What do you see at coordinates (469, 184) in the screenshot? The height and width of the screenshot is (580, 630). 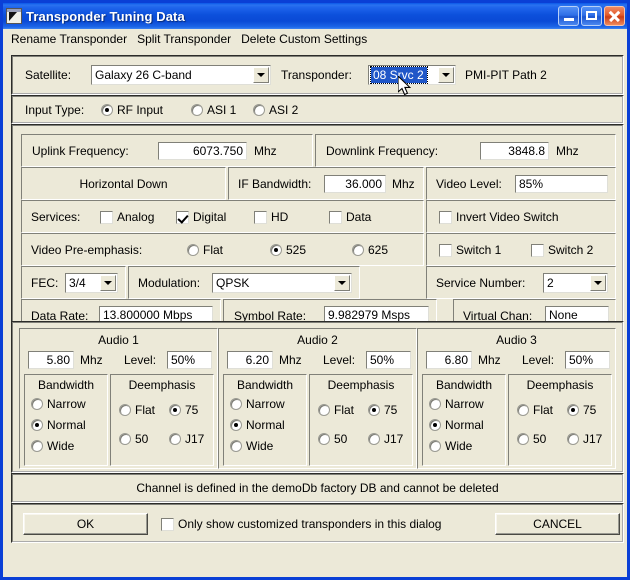 I see `video-level-label: Video Level:` at bounding box center [469, 184].